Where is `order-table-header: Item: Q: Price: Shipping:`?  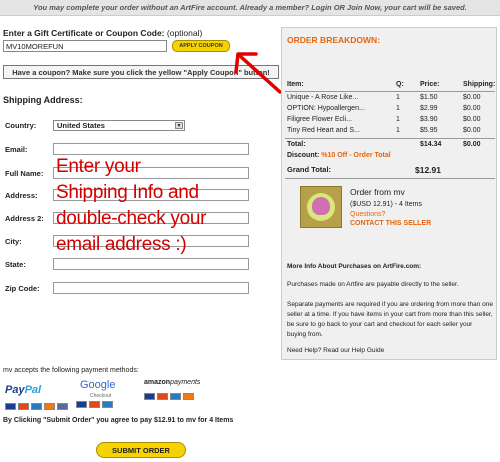 order-table-header: Item: Q: Price: Shipping: is located at coordinates (390, 86).